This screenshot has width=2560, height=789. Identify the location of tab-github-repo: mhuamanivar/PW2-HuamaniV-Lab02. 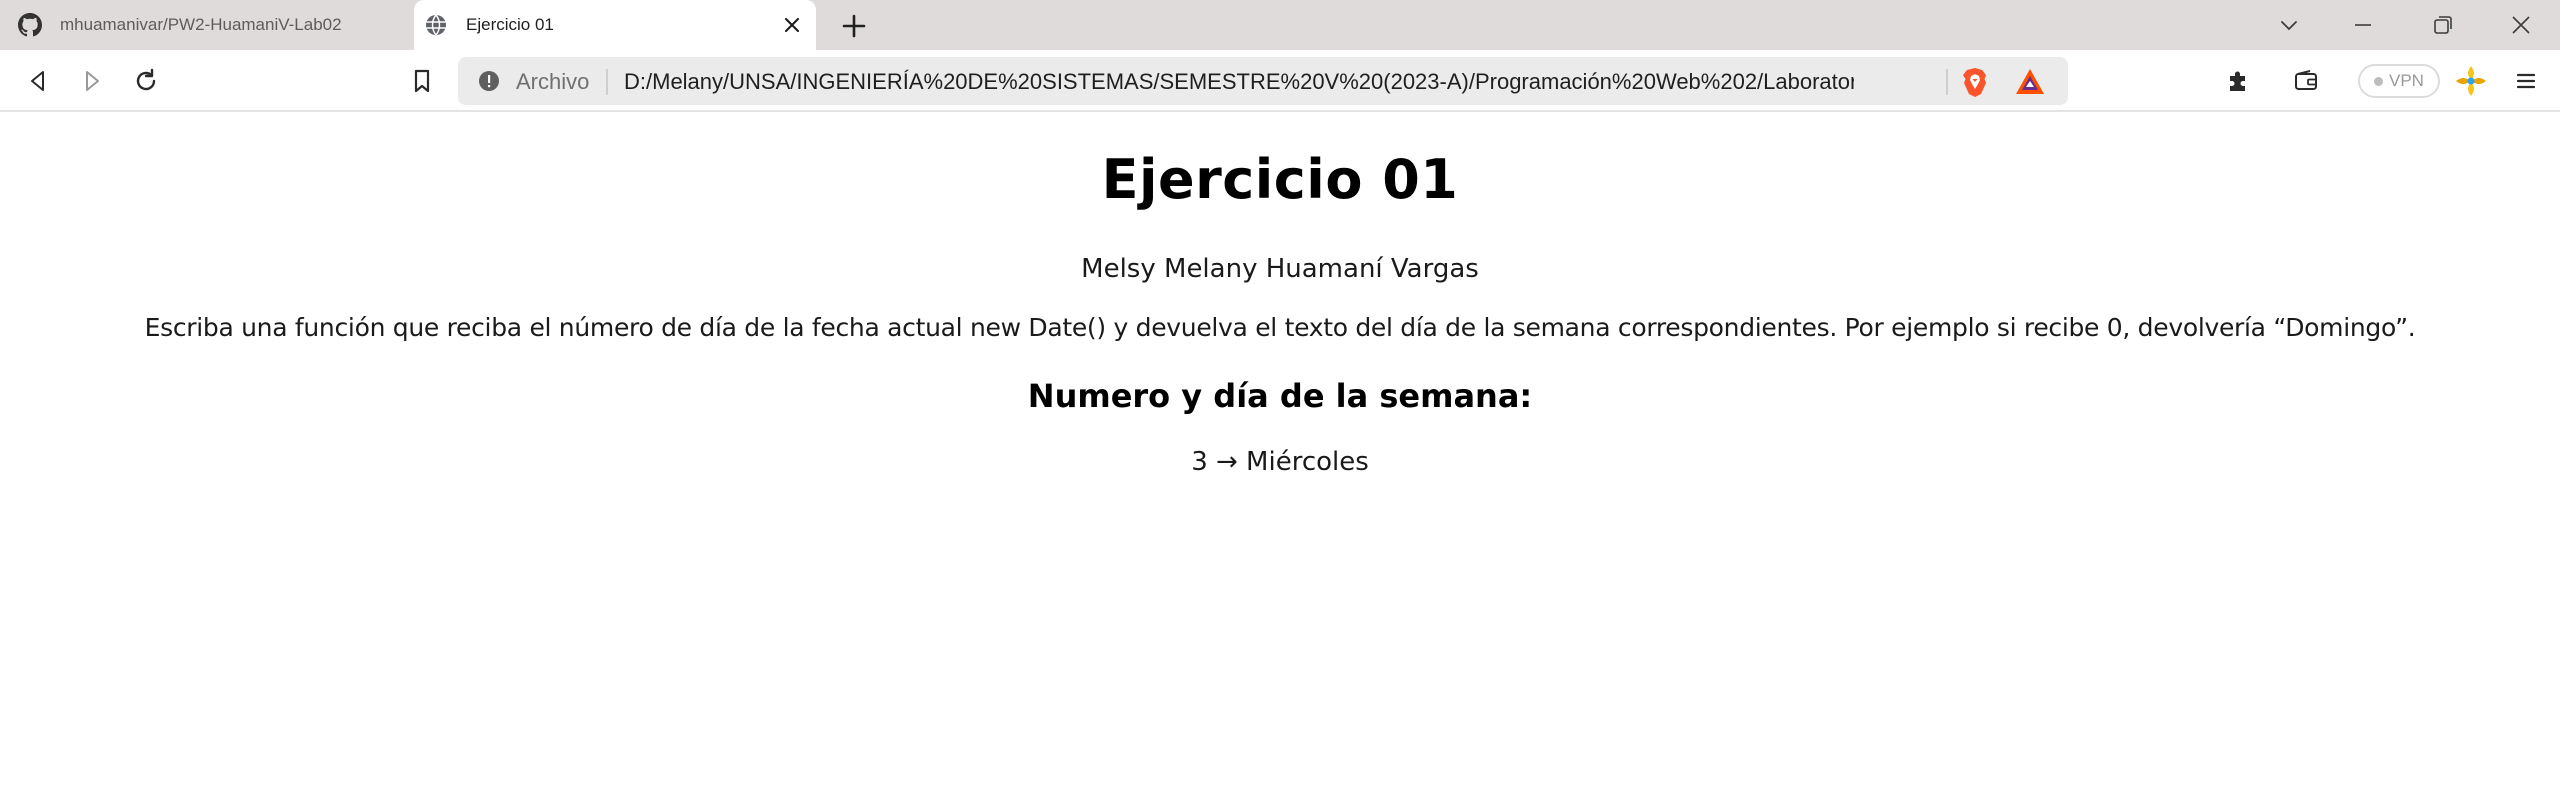
(206, 25).